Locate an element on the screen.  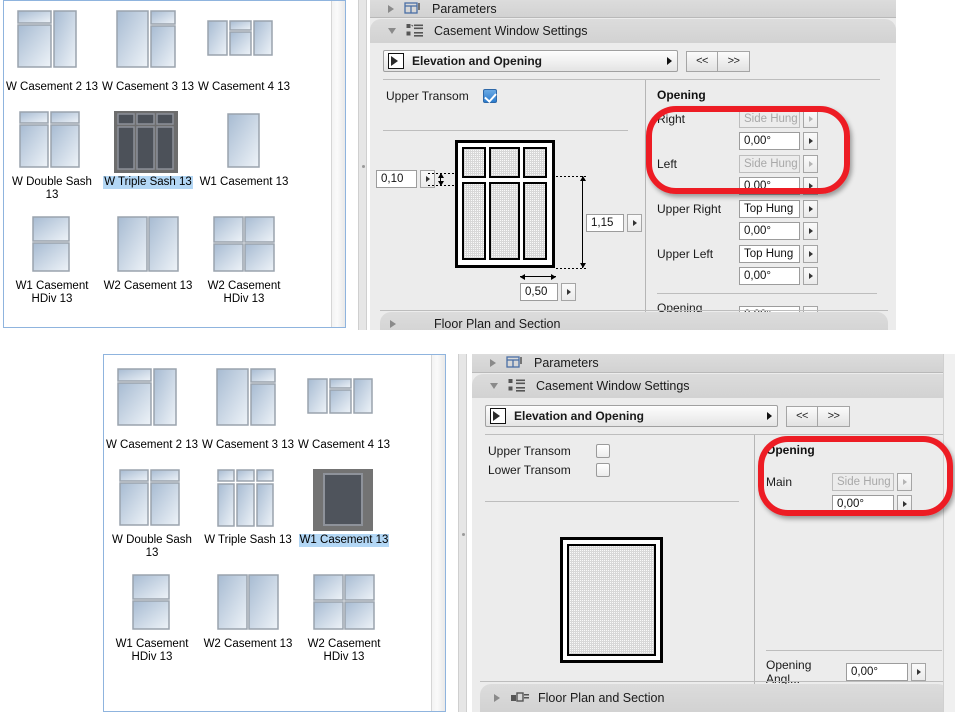
window-thumb-svg is located at coordinates (47, 39).